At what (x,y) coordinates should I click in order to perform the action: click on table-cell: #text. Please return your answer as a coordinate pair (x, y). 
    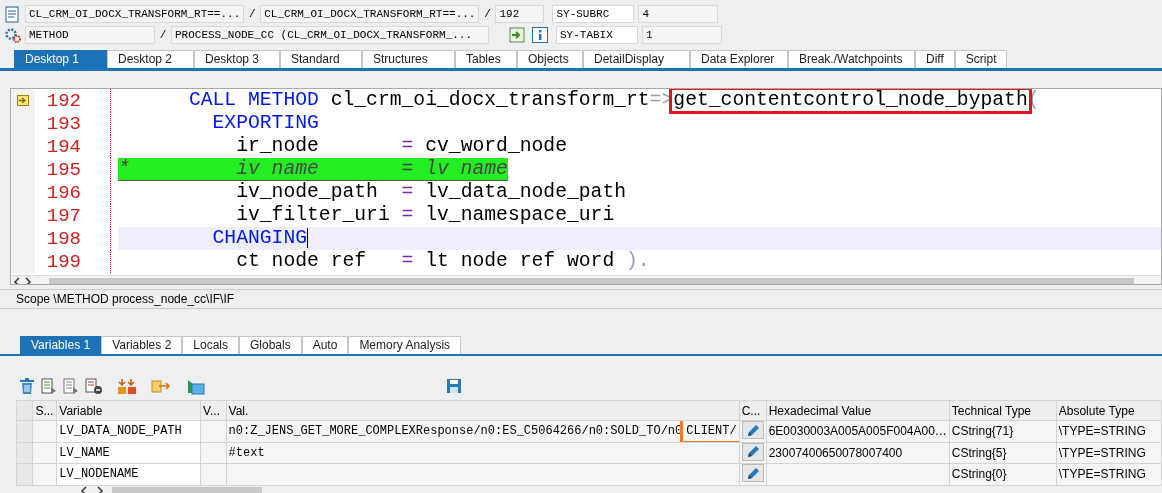
    Looking at the image, I should click on (483, 453).